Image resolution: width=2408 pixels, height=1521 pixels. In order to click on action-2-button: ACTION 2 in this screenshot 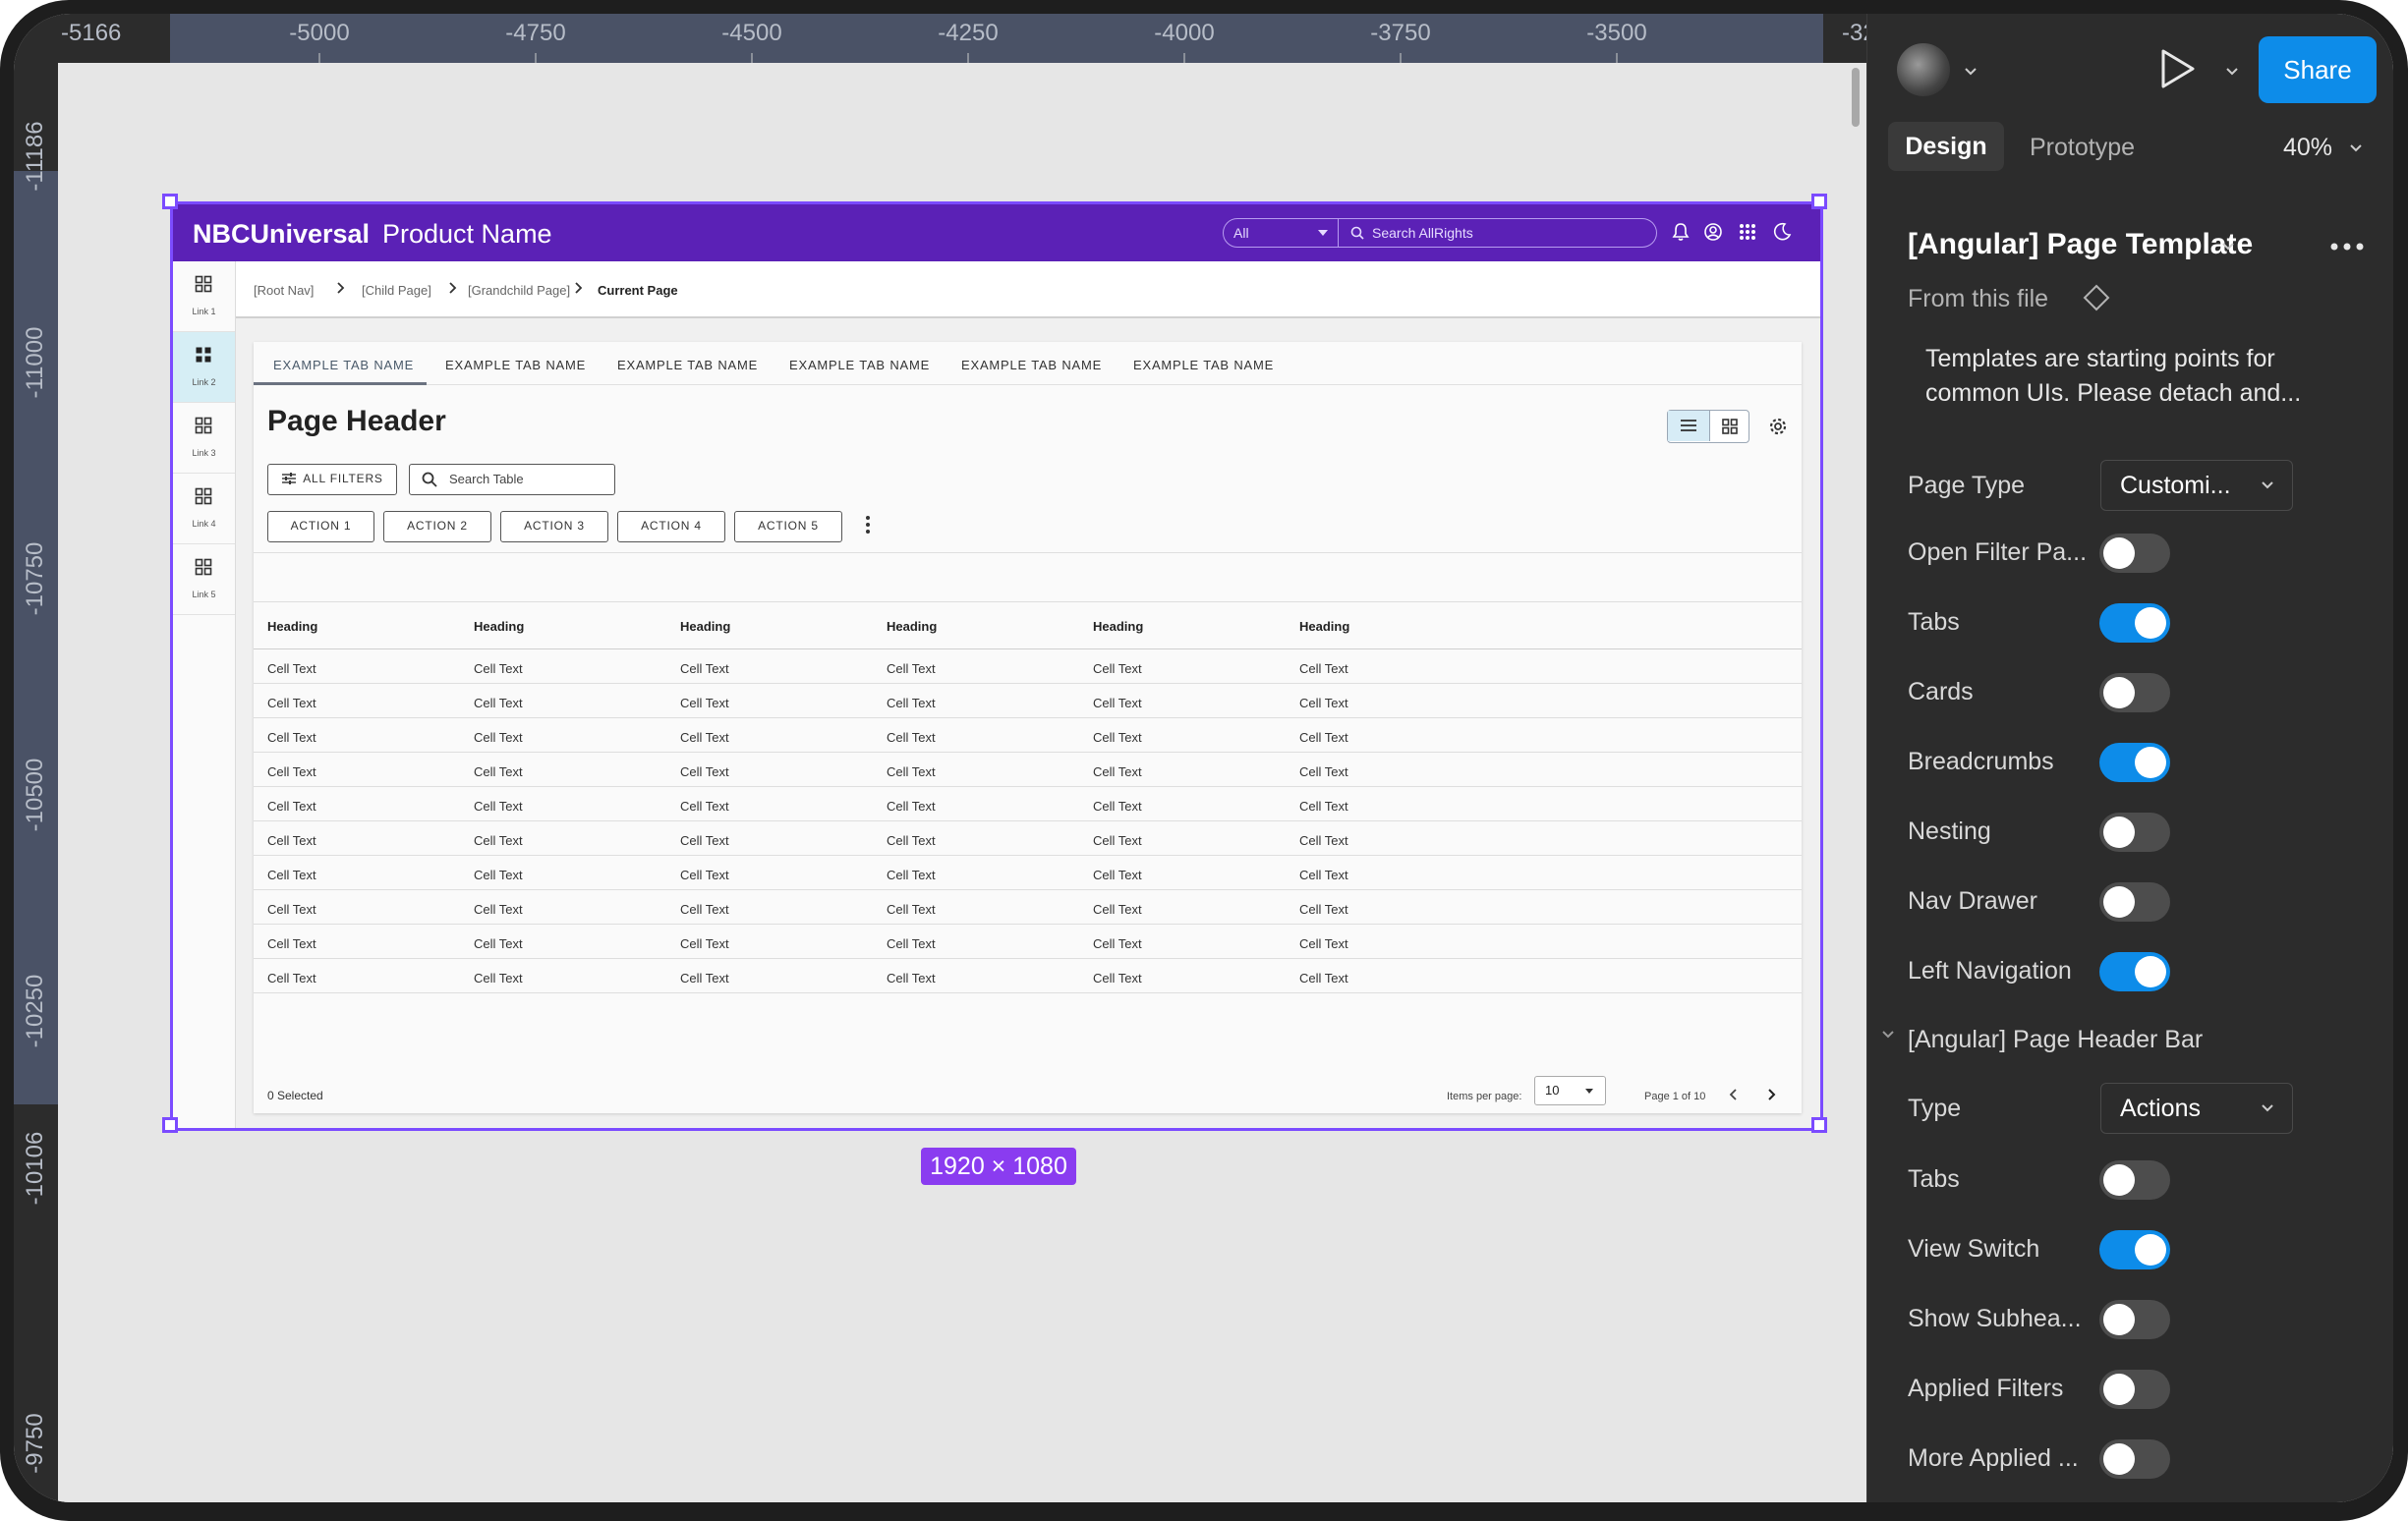, I will do `click(437, 527)`.